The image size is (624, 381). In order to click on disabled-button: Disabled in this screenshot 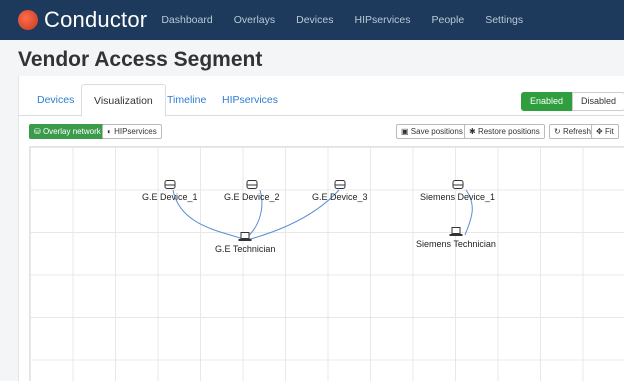, I will do `click(597, 101)`.